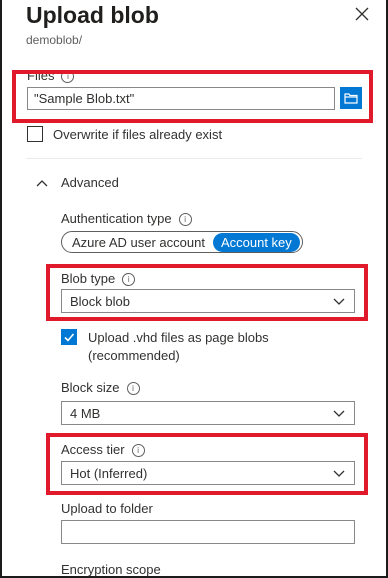 The image size is (388, 578). What do you see at coordinates (92, 15) in the screenshot?
I see `page-title: Upload blob` at bounding box center [92, 15].